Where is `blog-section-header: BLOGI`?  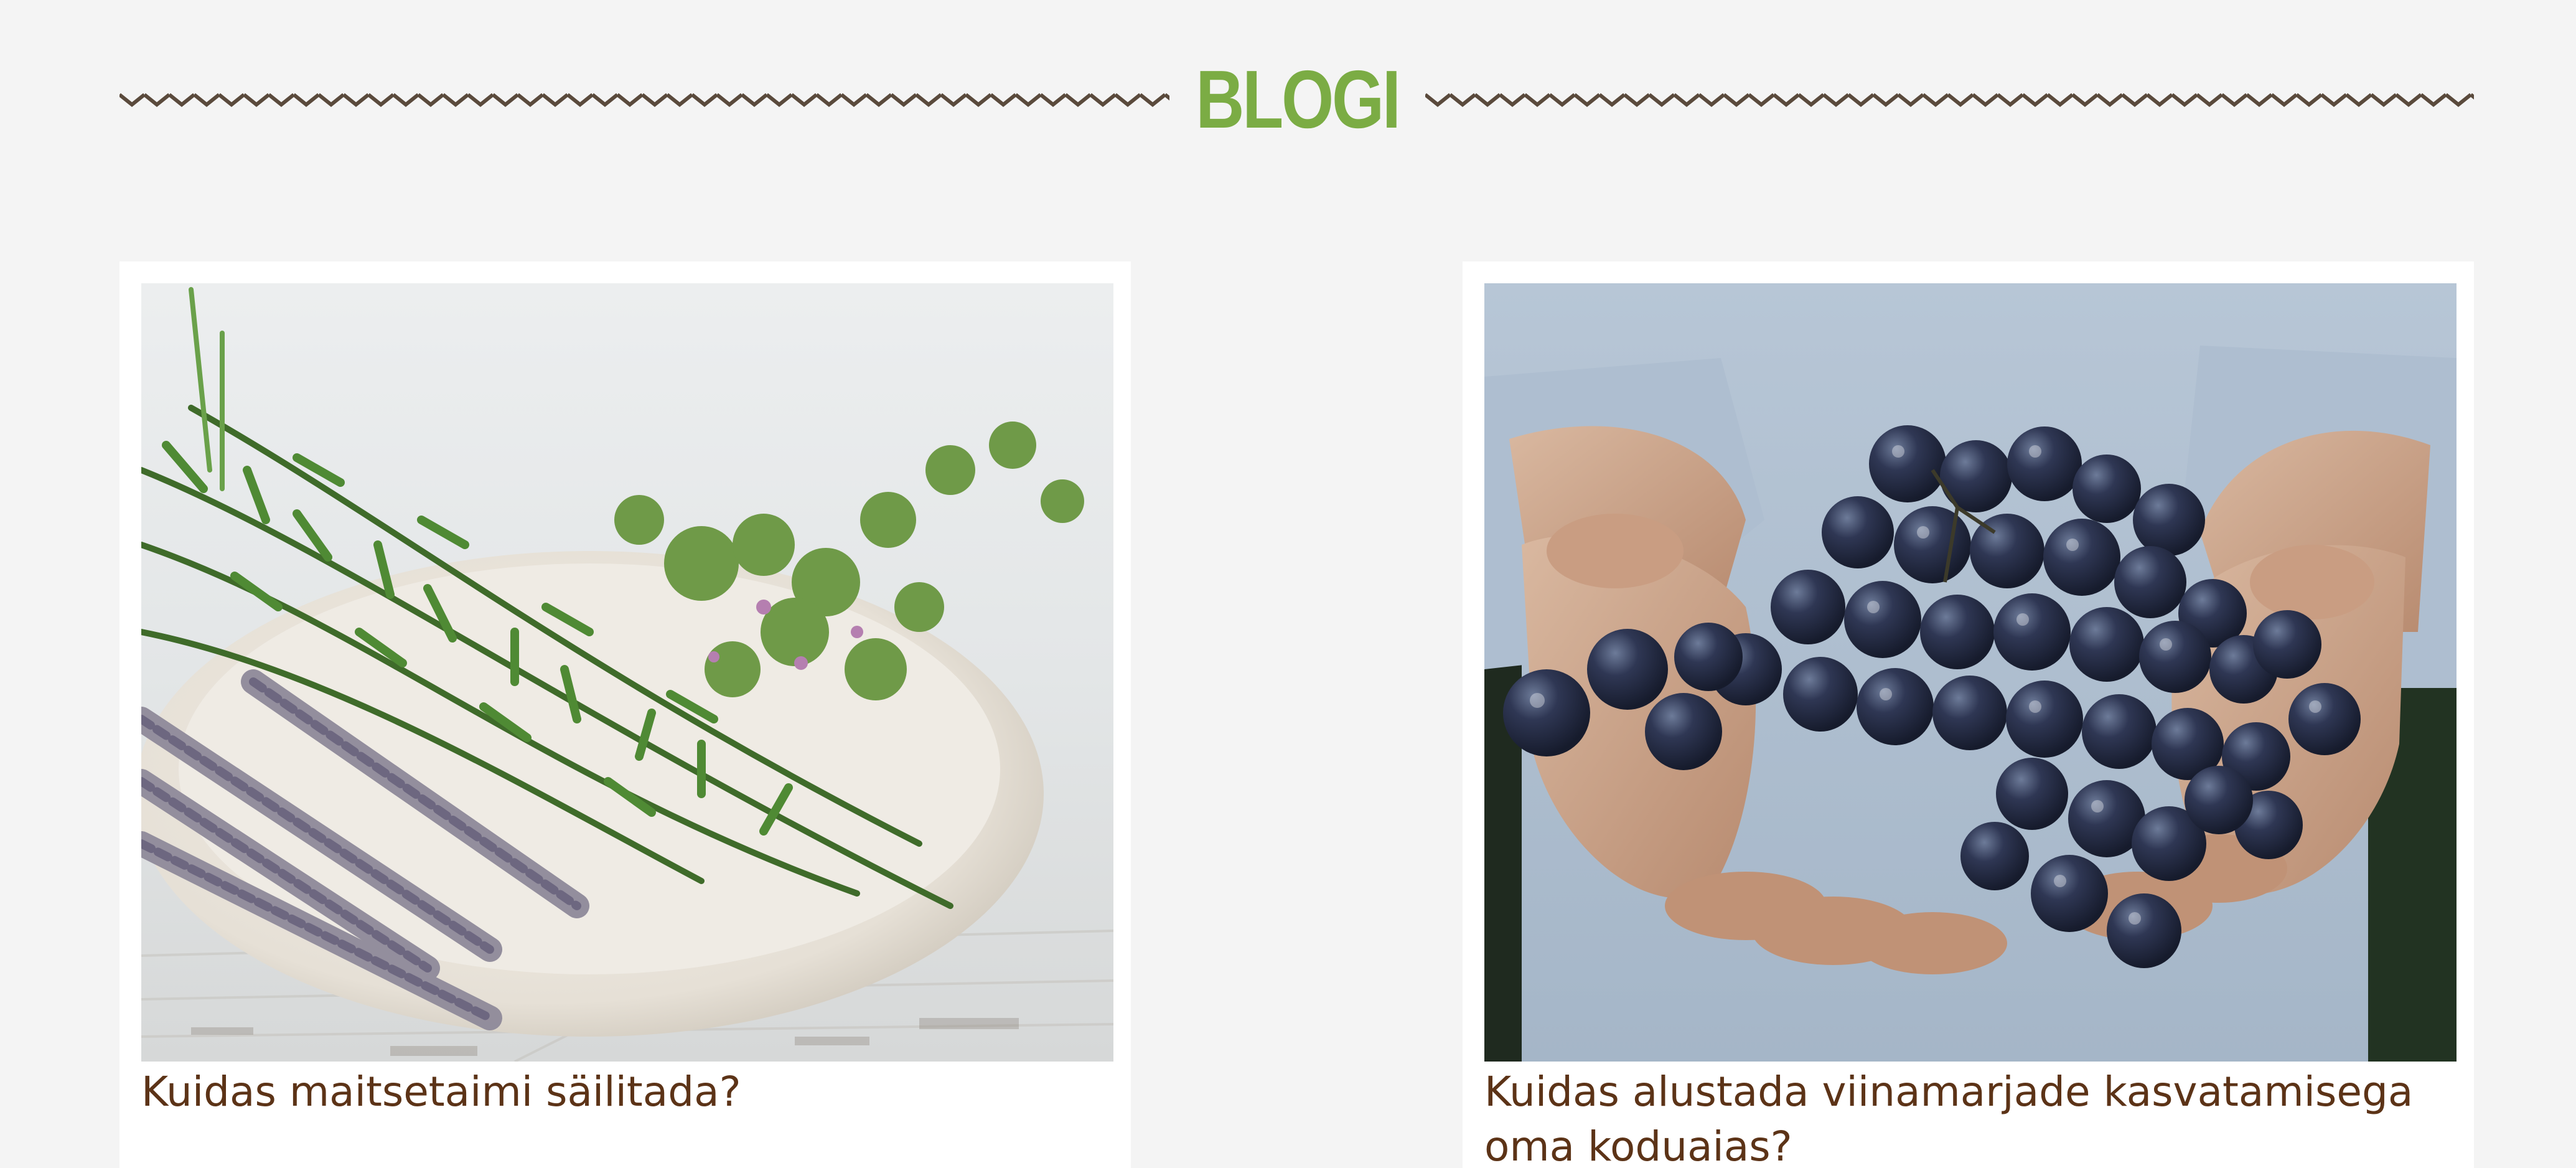
blog-section-header: BLOGI is located at coordinates (1296, 100).